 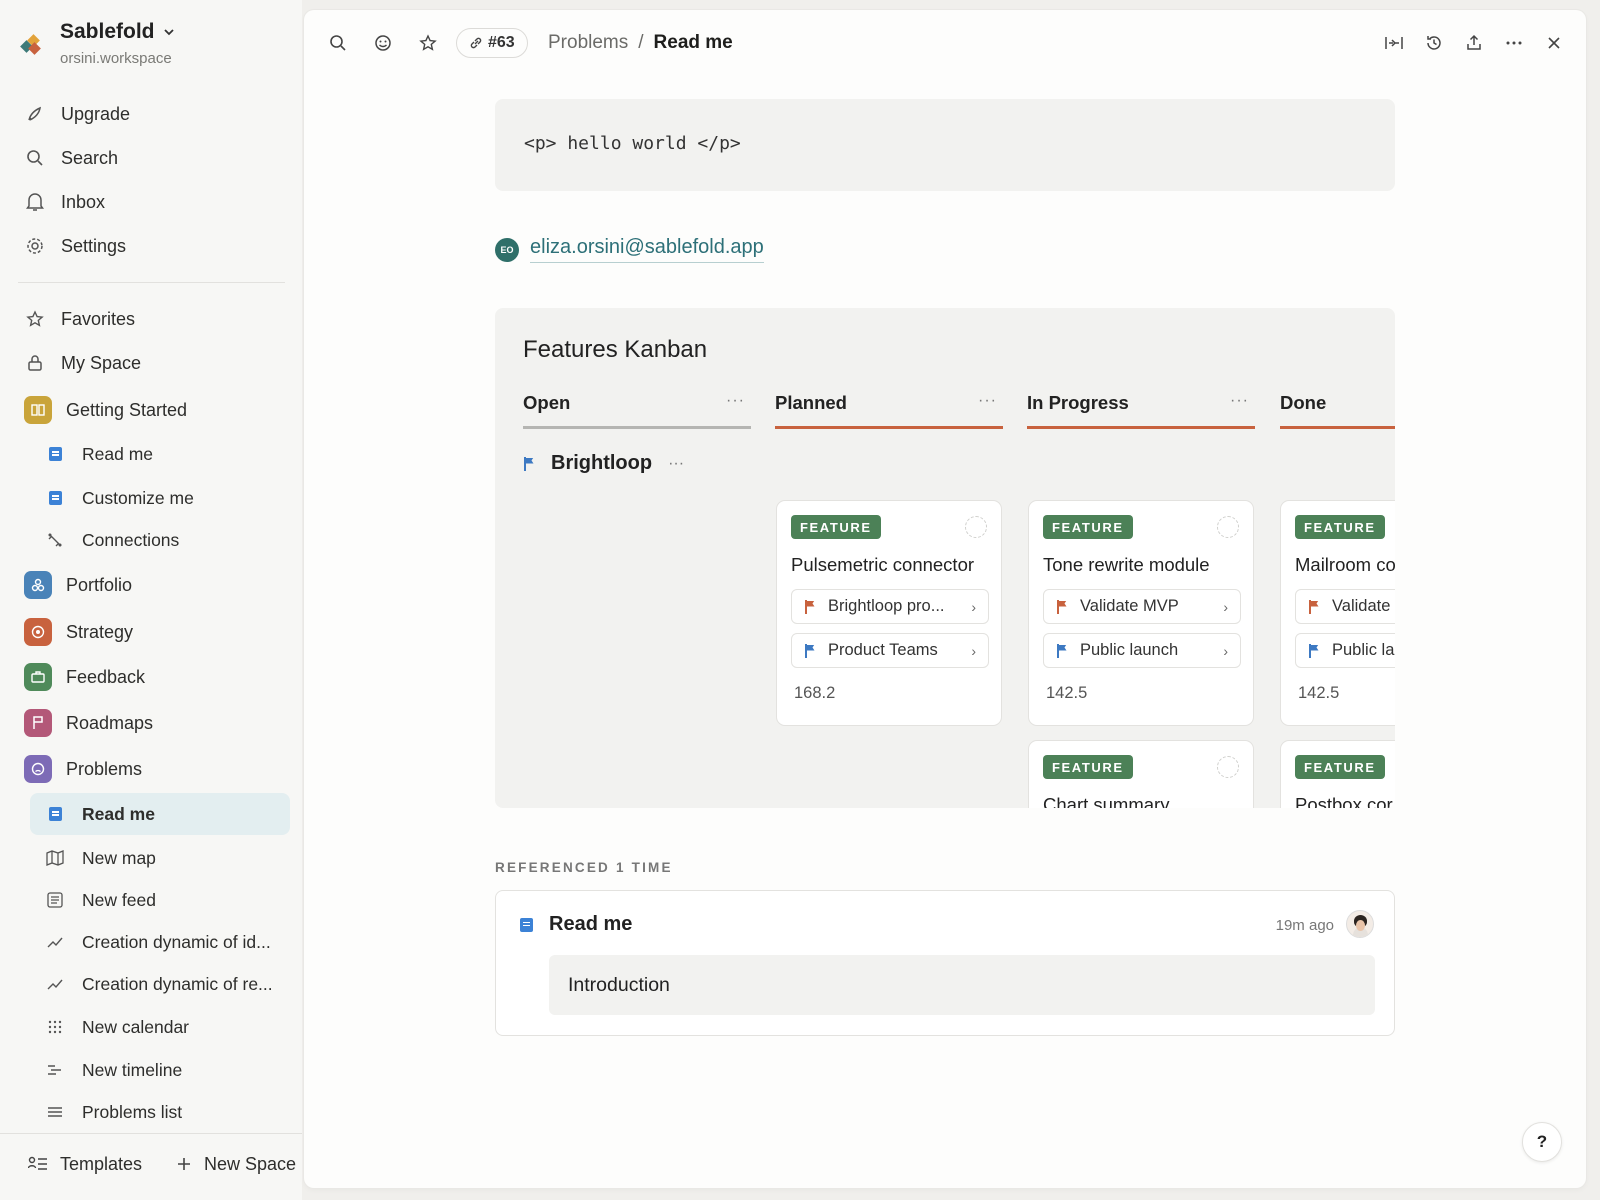 What do you see at coordinates (35, 202) in the screenshot?
I see `bell-icon` at bounding box center [35, 202].